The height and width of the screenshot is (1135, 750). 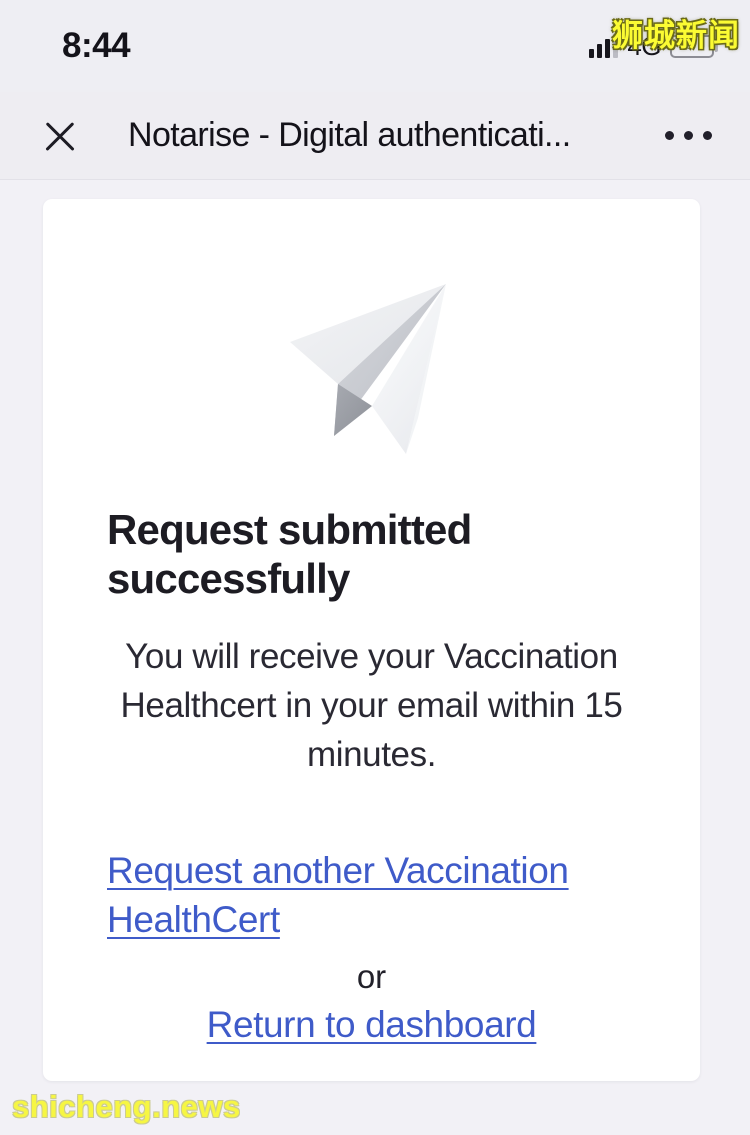 What do you see at coordinates (371, 977) in the screenshot?
I see `or-separator: or` at bounding box center [371, 977].